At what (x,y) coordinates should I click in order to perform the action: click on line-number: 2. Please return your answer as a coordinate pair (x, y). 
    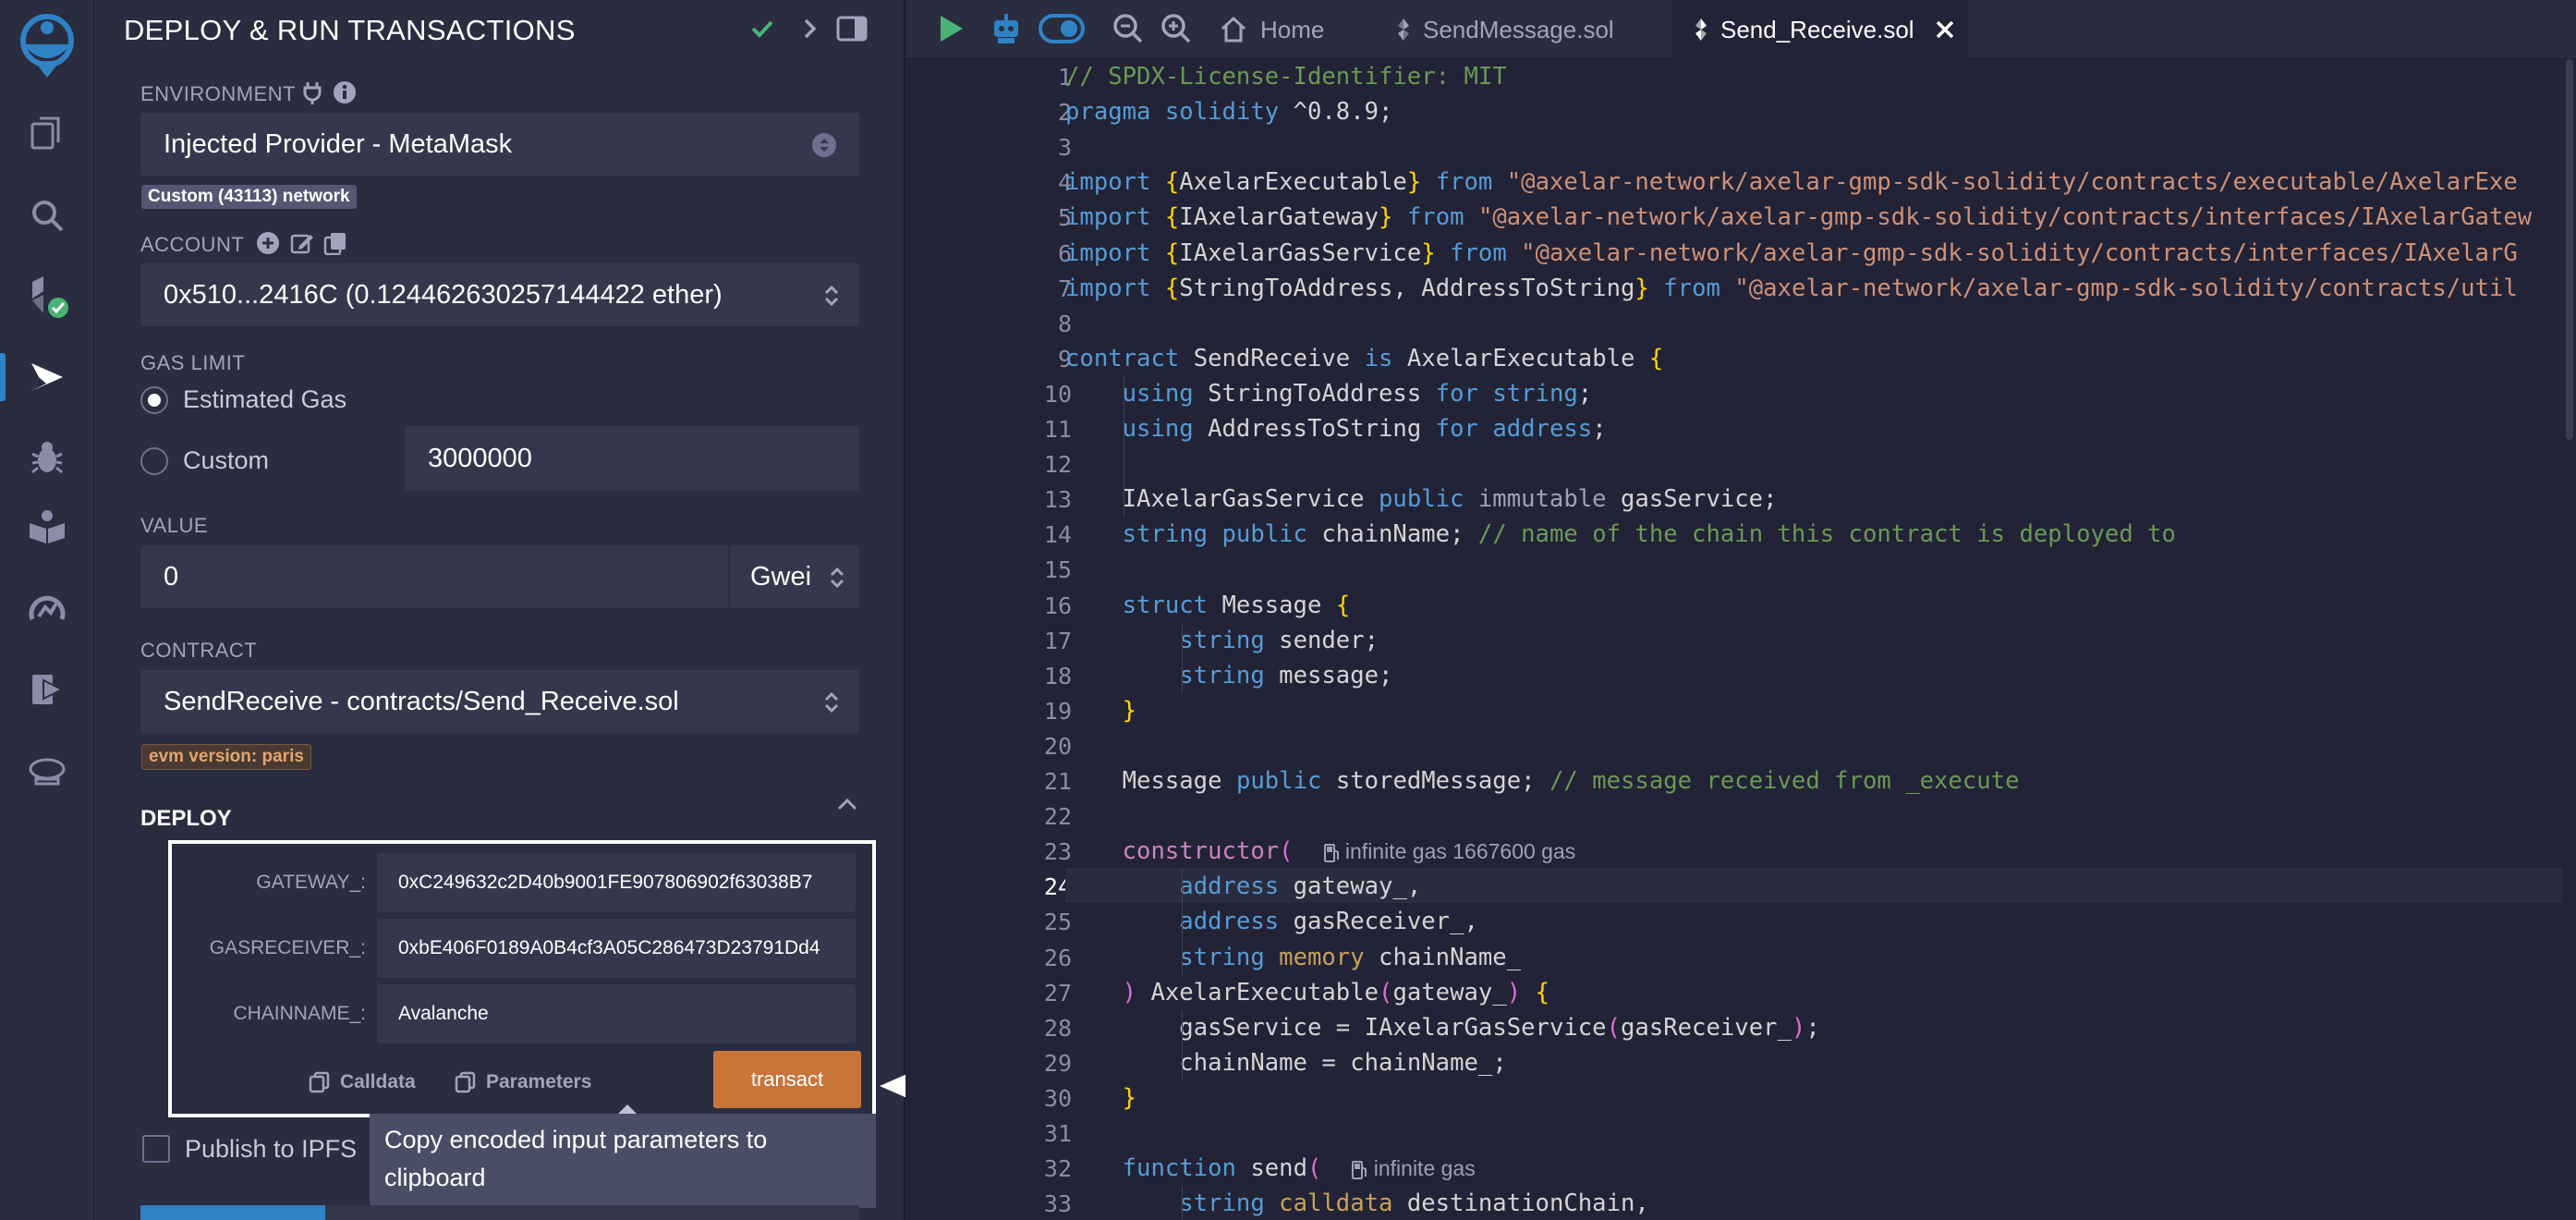
    Looking at the image, I should click on (1064, 113).